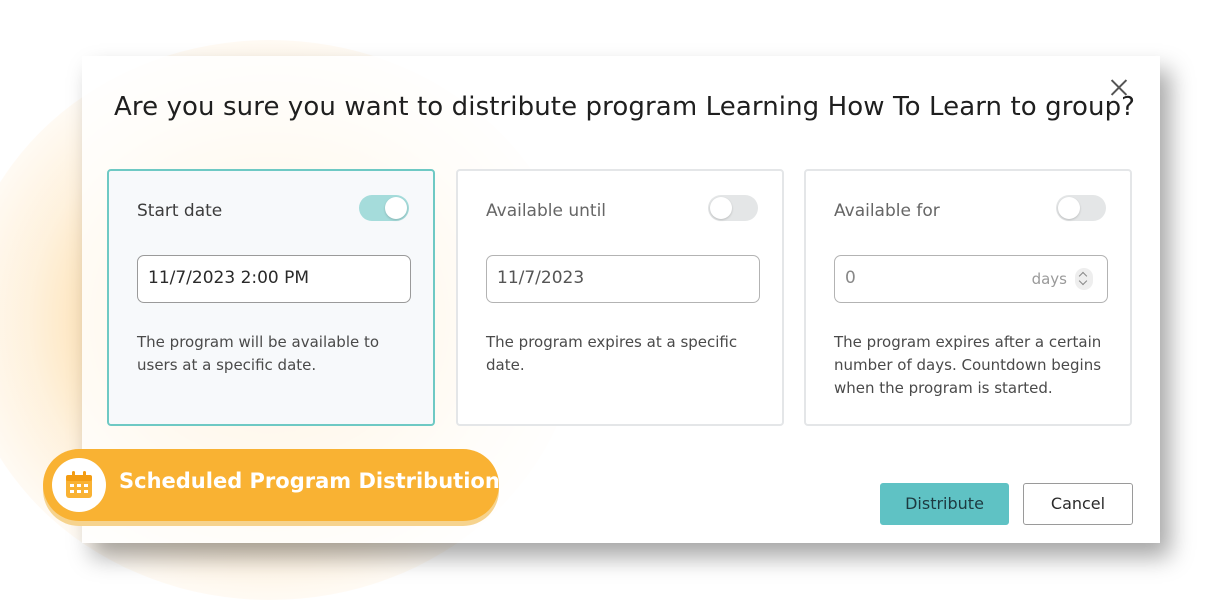 Image resolution: width=1225 pixels, height=613 pixels. I want to click on feature-badge: Scheduled Program Distribution, so click(271, 485).